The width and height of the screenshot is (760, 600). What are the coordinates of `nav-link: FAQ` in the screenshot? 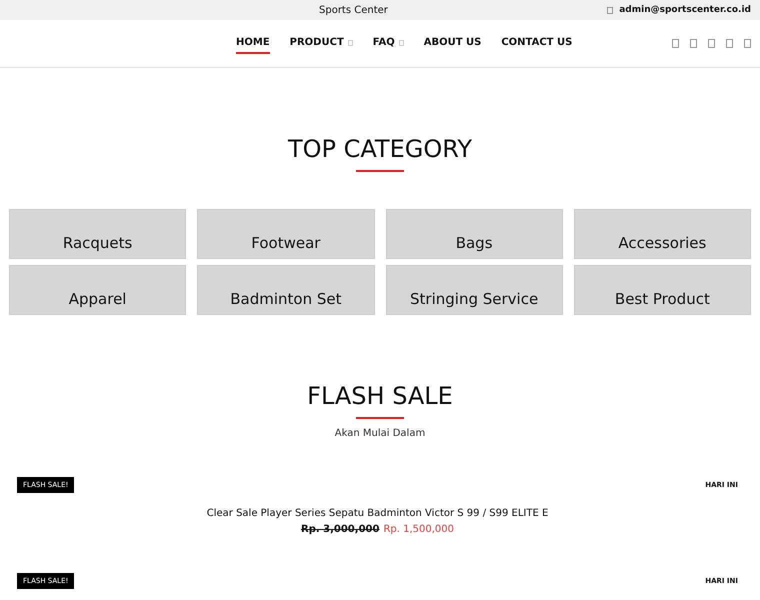 It's located at (388, 43).